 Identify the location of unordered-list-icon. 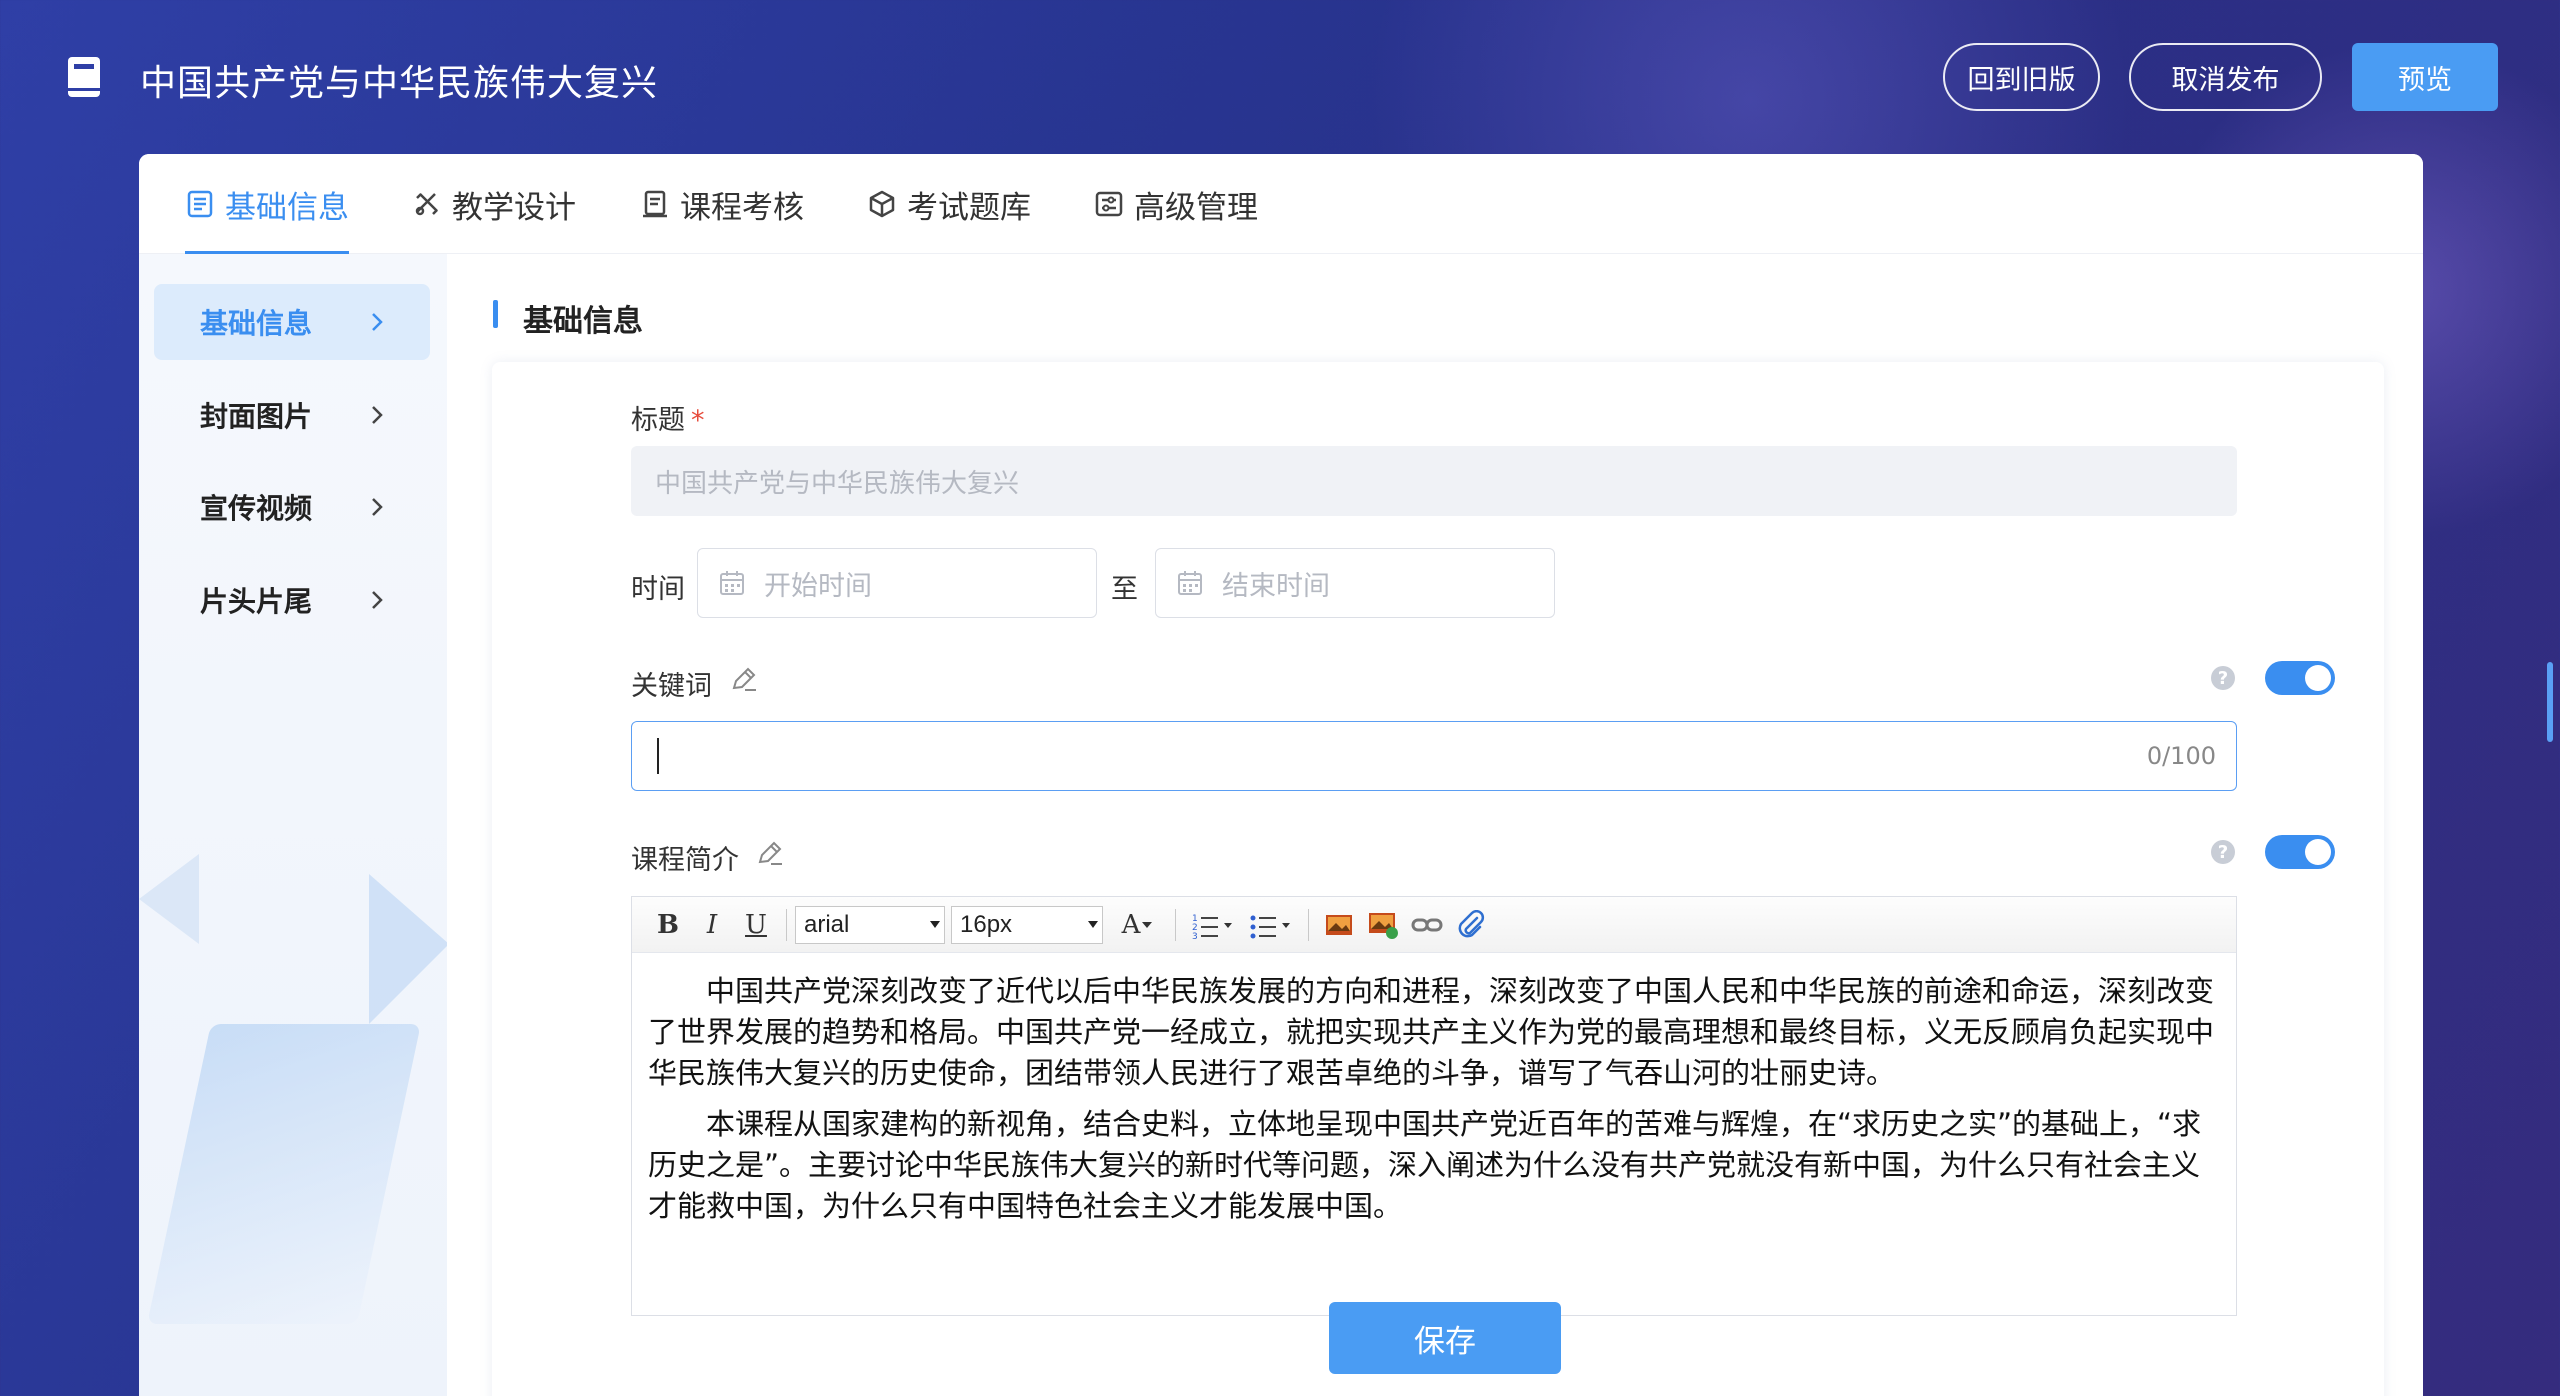
(1270, 926).